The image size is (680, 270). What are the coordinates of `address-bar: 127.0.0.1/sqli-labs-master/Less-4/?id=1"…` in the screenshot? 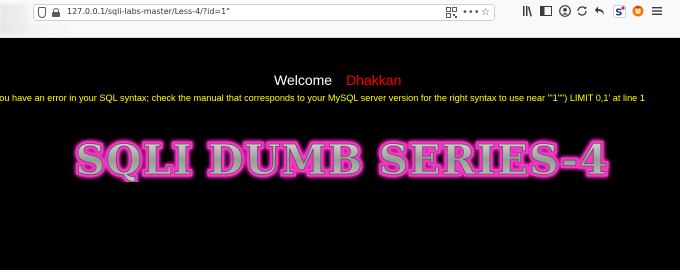 It's located at (264, 12).